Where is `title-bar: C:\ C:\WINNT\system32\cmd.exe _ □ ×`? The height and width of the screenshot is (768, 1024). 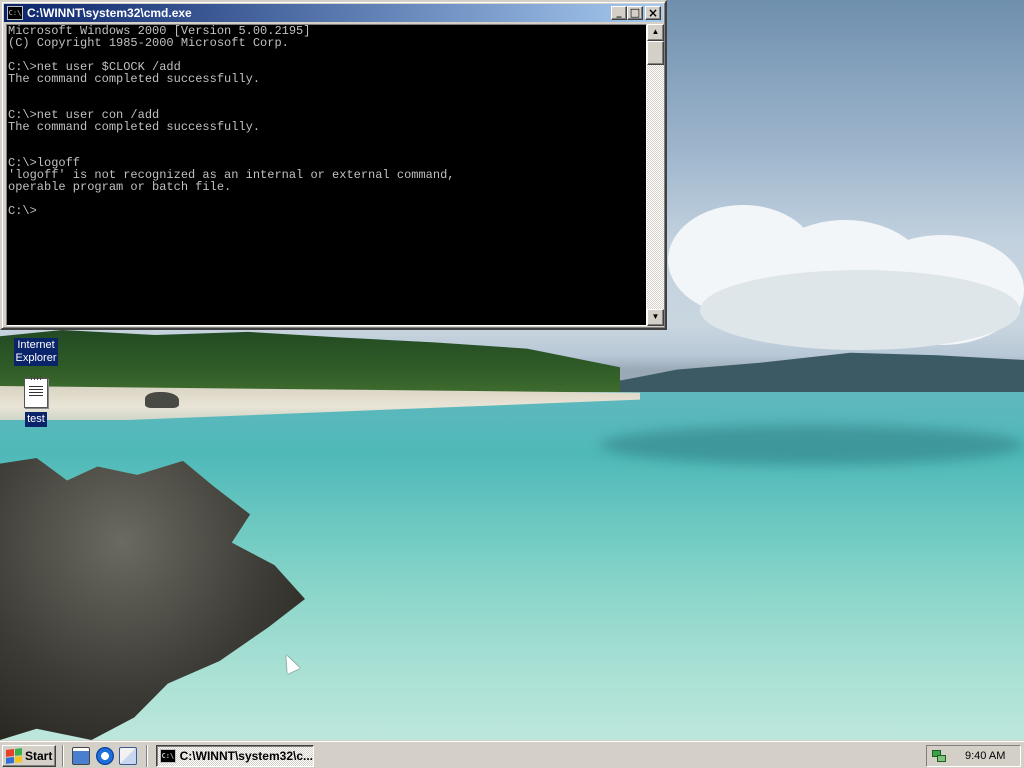 title-bar: C:\ C:\WINNT\system32\cmd.exe _ □ × is located at coordinates (333, 13).